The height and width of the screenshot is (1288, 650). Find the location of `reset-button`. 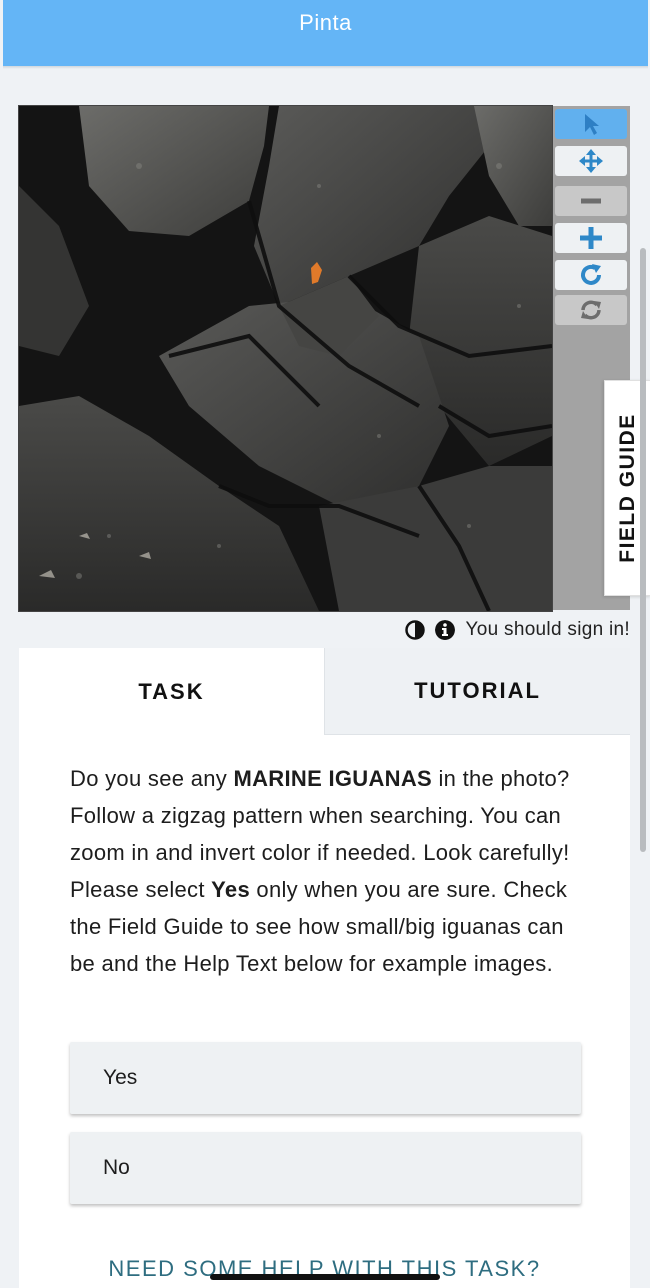

reset-button is located at coordinates (591, 310).